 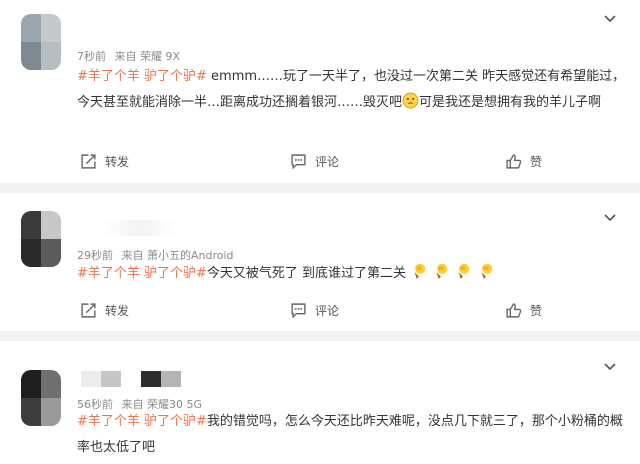 I want to click on post-text: 今天又被气死了 到底谁过了第二关, so click(x=306, y=273).